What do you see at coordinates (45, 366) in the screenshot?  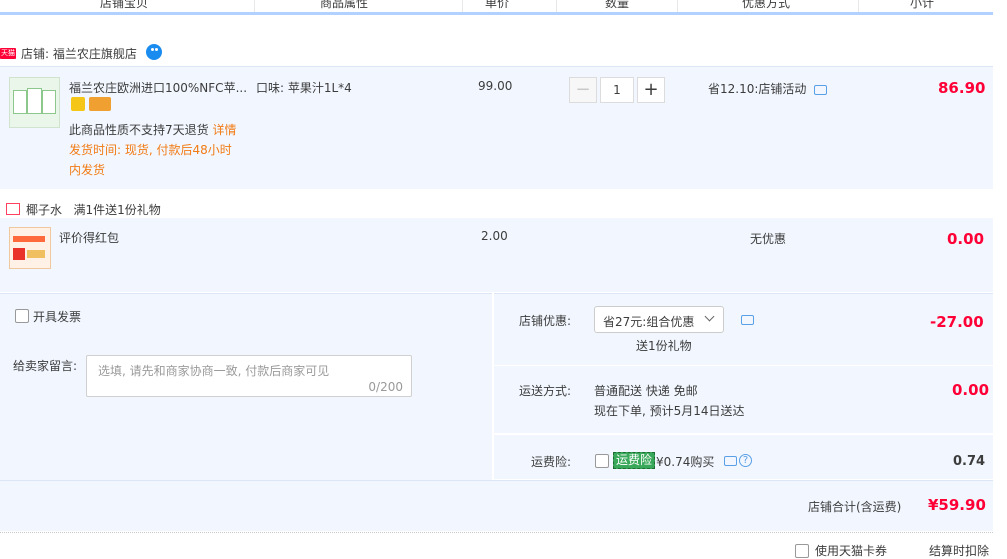 I see `message-label: 给卖家留言:` at bounding box center [45, 366].